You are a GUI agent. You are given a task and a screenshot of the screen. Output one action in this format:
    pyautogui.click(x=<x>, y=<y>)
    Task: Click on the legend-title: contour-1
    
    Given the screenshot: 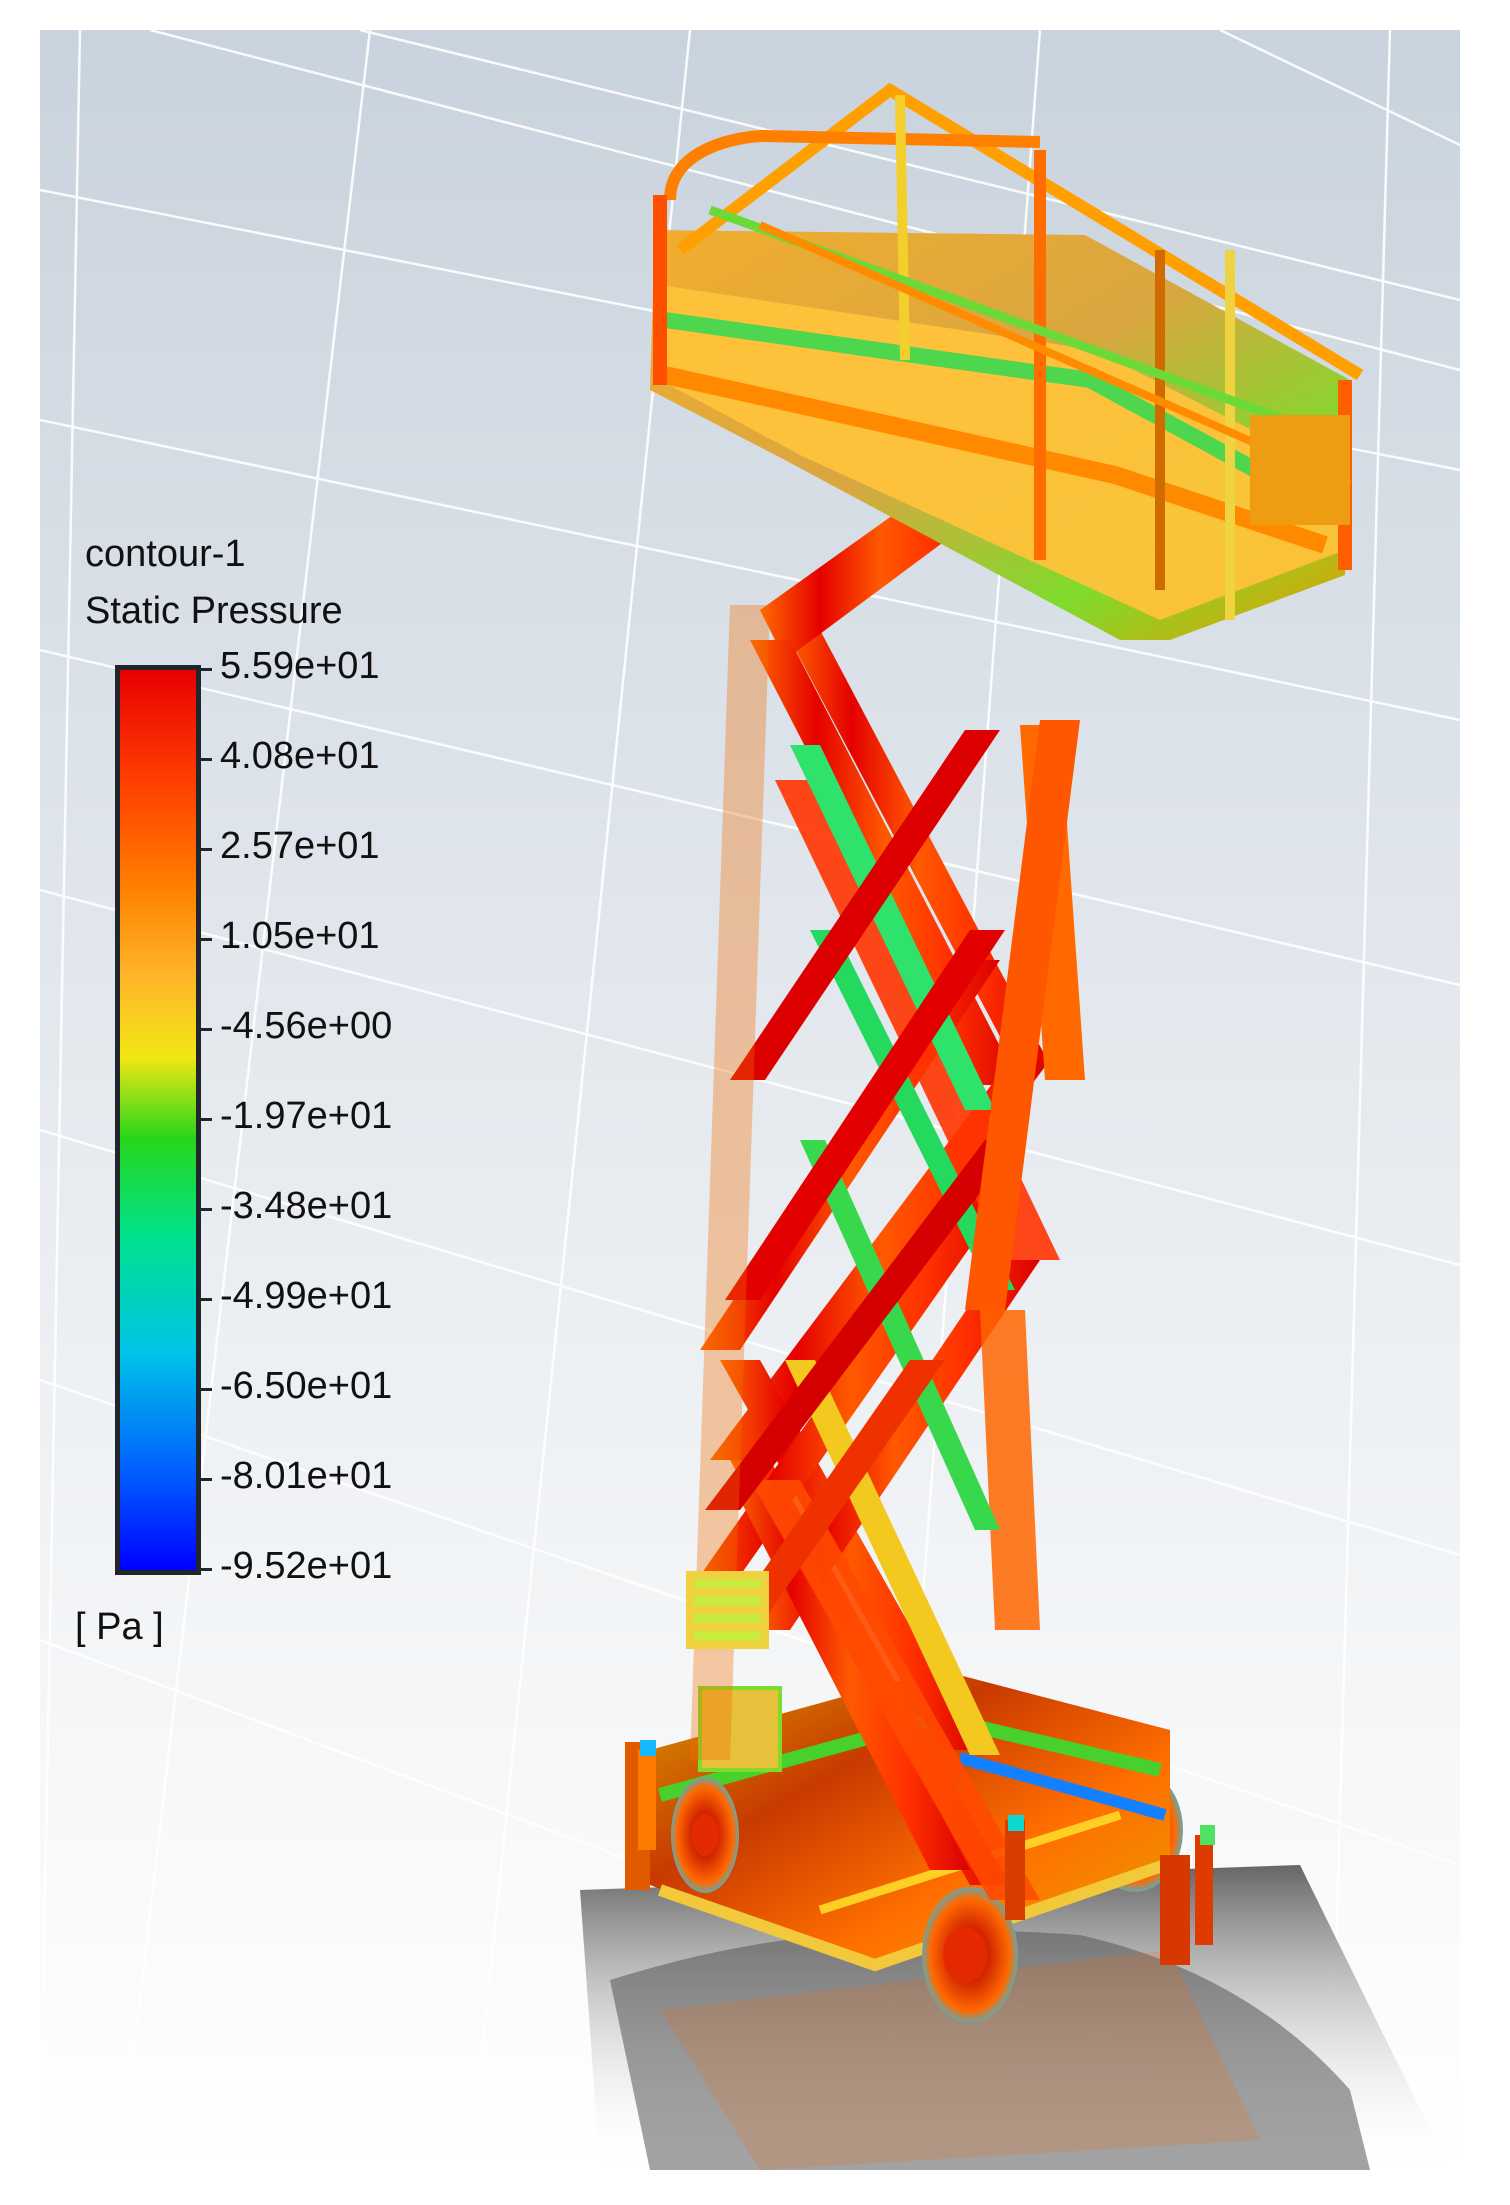 What is the action you would take?
    pyautogui.click(x=165, y=554)
    